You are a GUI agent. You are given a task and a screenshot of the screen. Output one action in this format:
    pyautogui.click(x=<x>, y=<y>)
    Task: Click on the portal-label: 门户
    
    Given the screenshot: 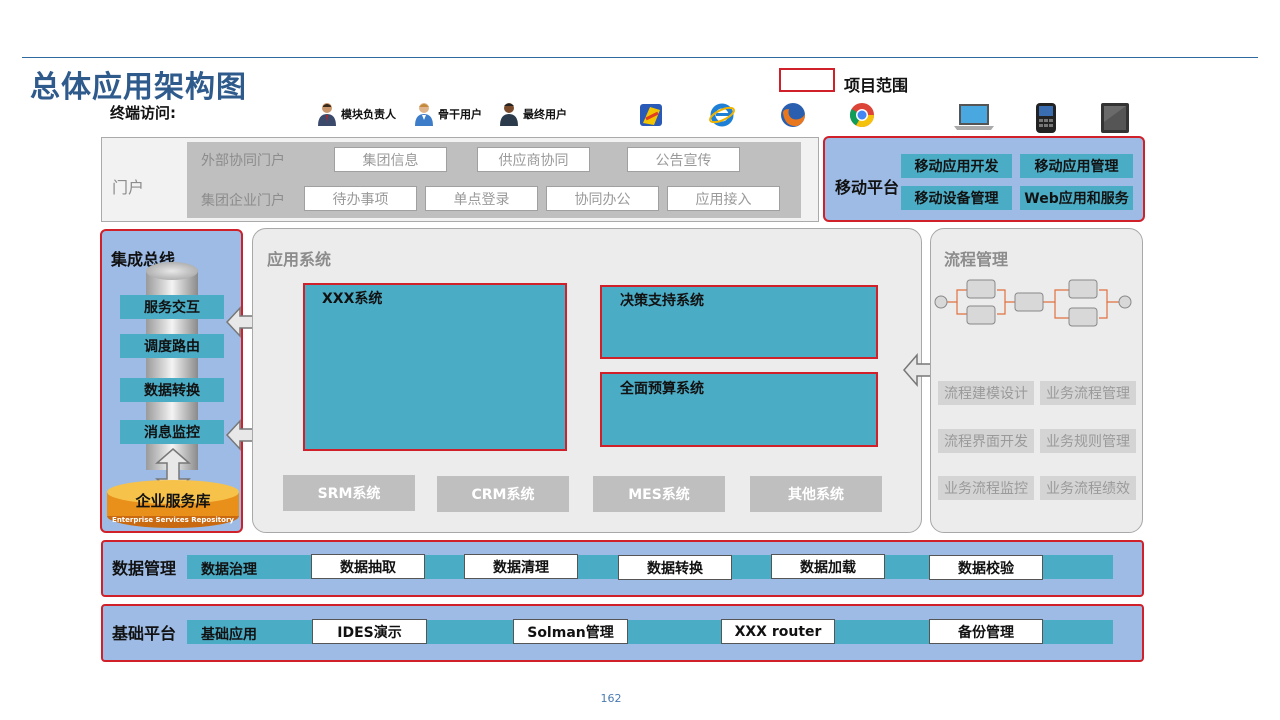 What is the action you would take?
    pyautogui.click(x=128, y=187)
    